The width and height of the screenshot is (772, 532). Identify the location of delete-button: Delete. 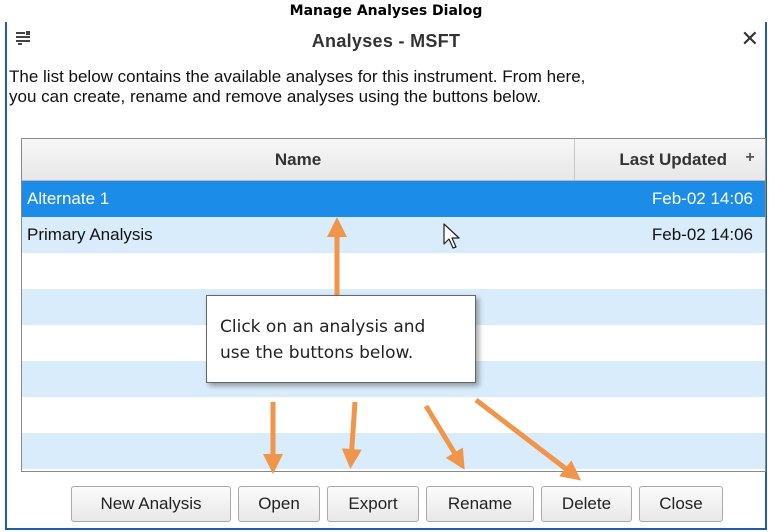
(586, 504).